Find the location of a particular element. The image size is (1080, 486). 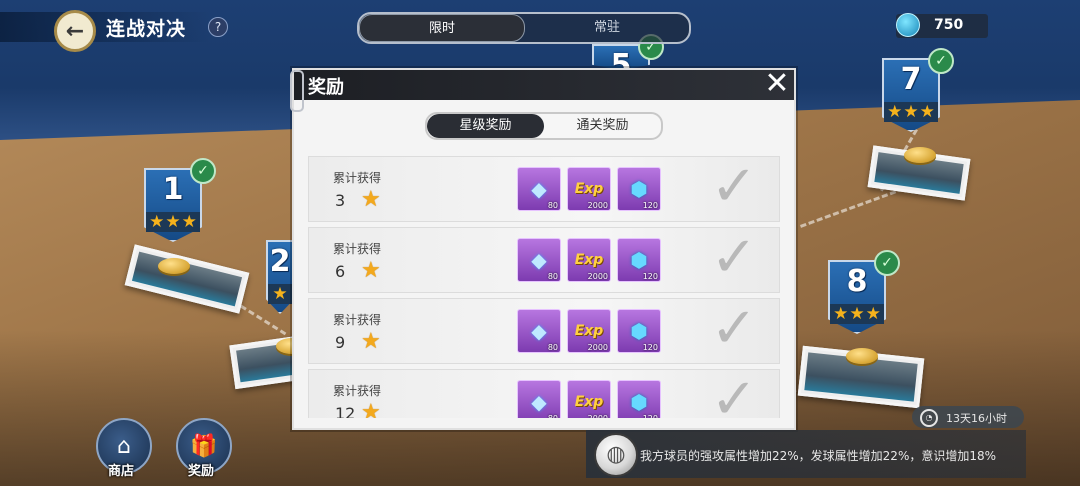

stage-badge: 5 ✓ is located at coordinates (628, 58).